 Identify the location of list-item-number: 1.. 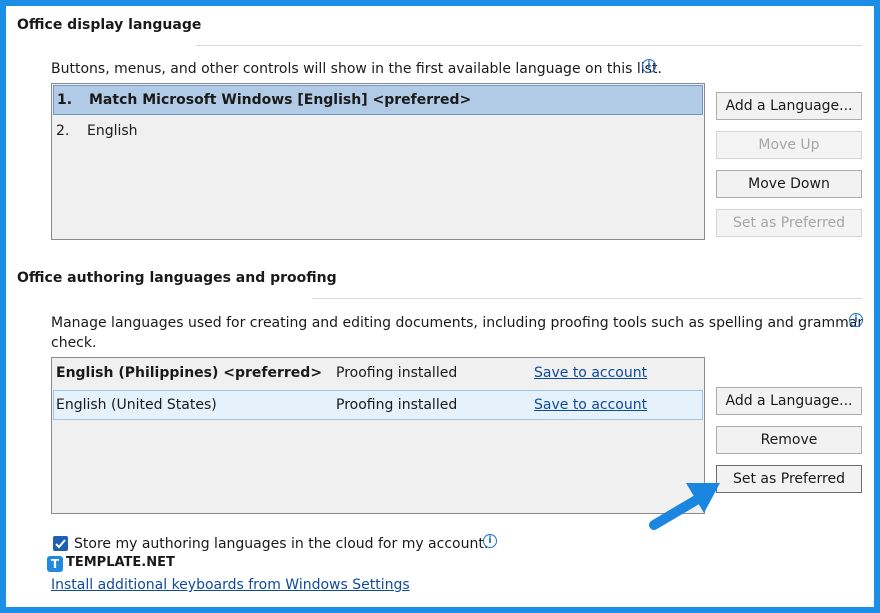
(65, 100).